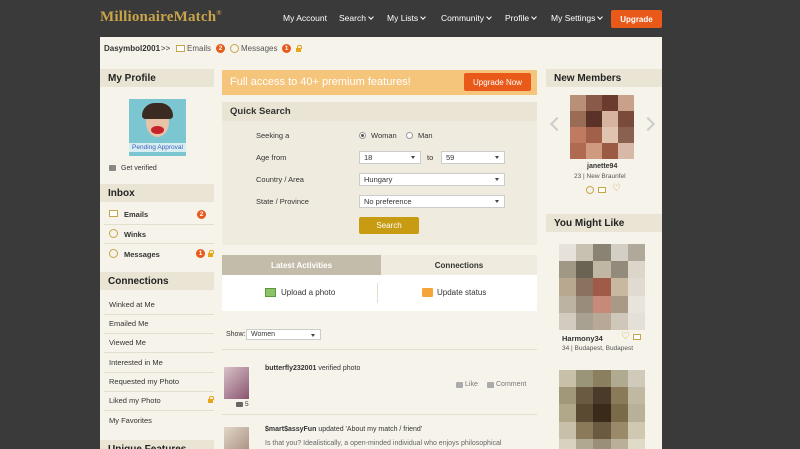 The image size is (800, 449). I want to click on camera-icon, so click(239, 404).